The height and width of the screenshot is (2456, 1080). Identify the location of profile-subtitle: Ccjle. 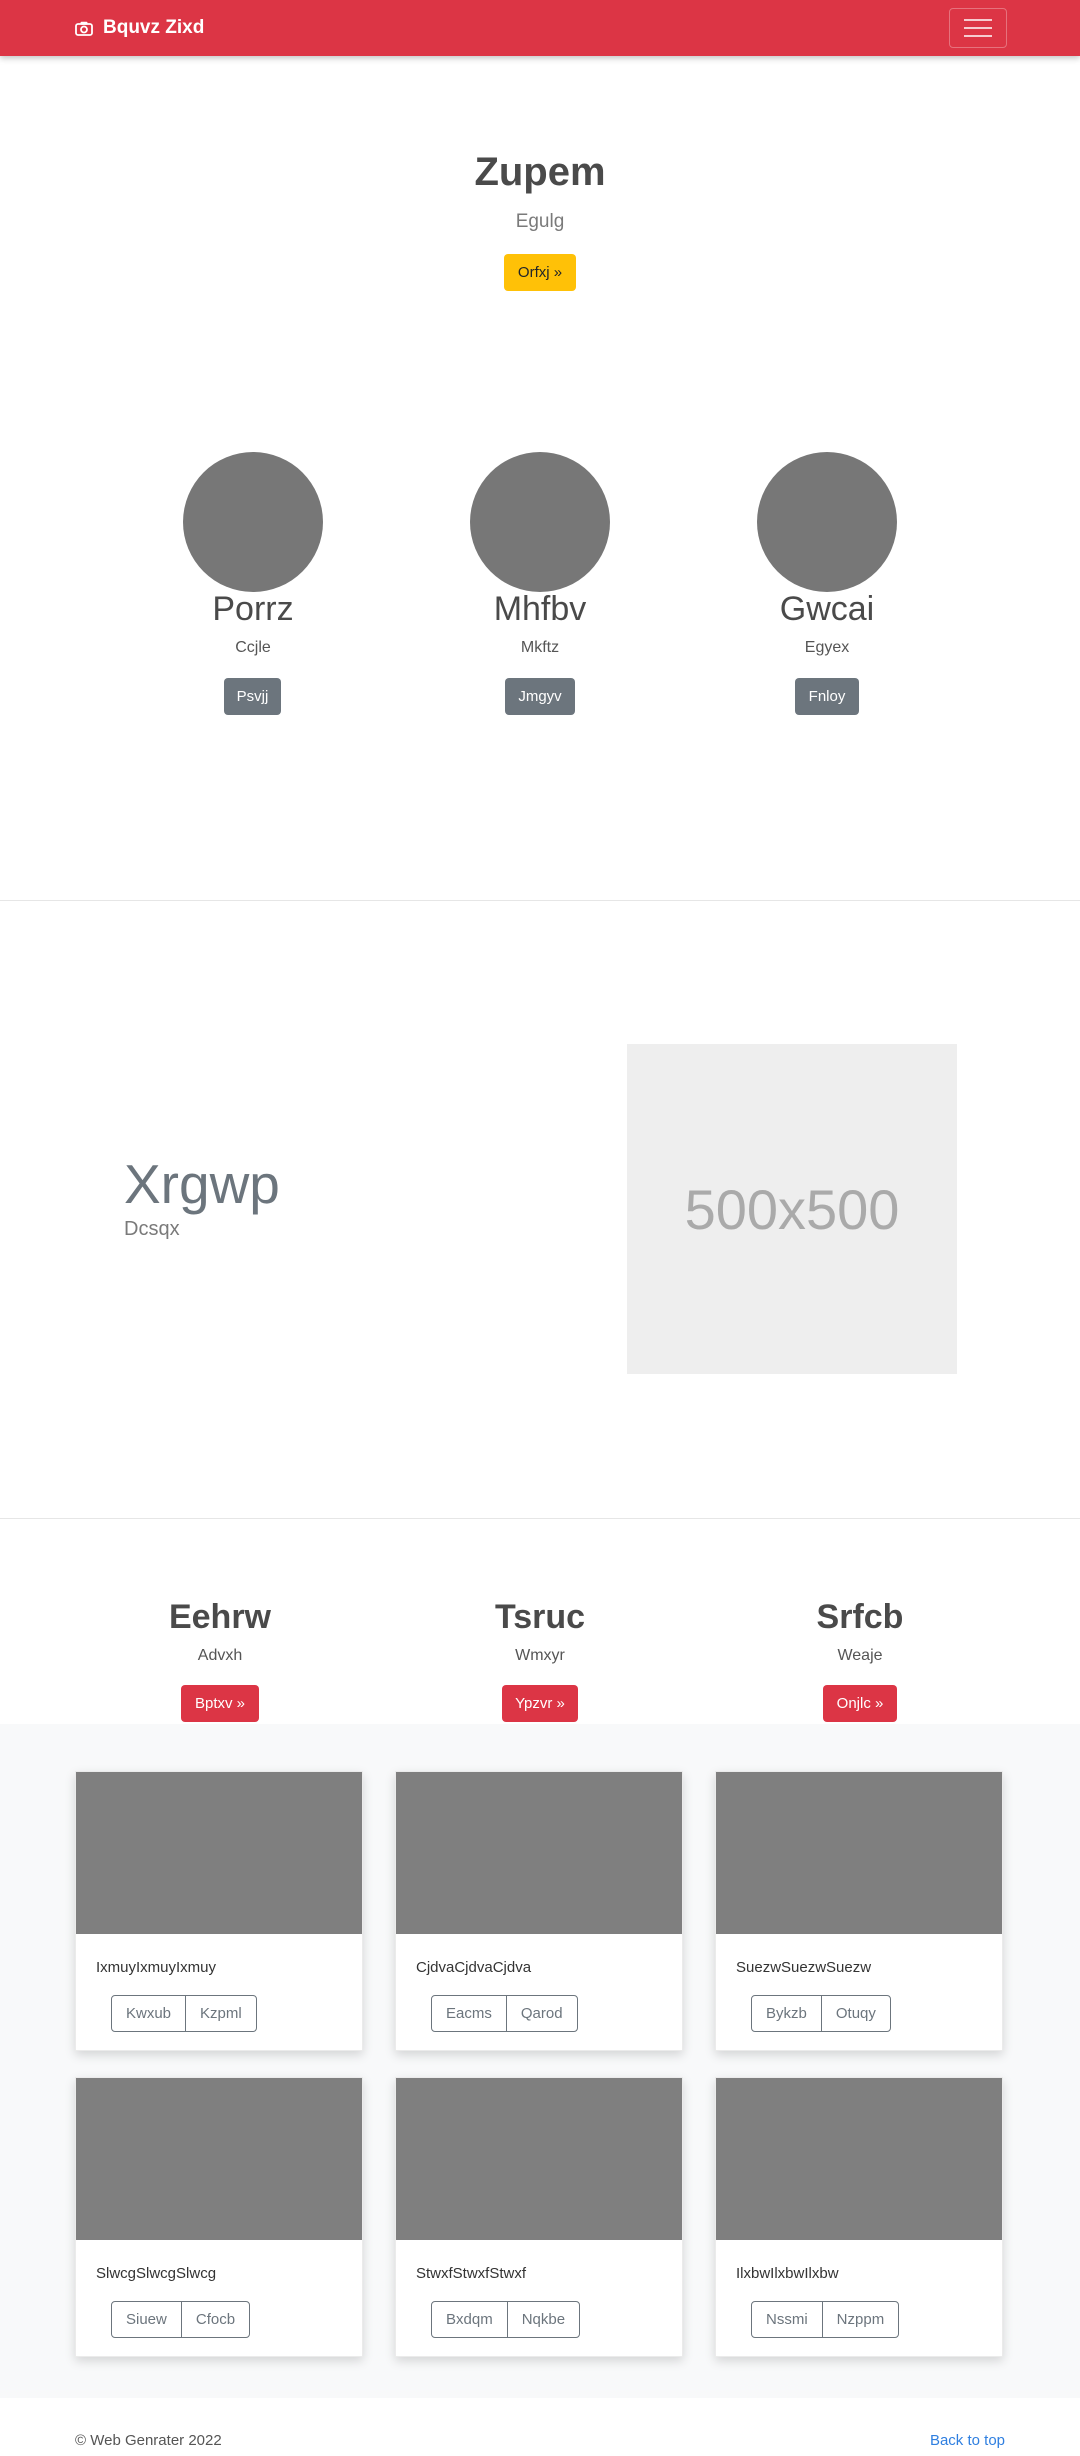
(253, 647).